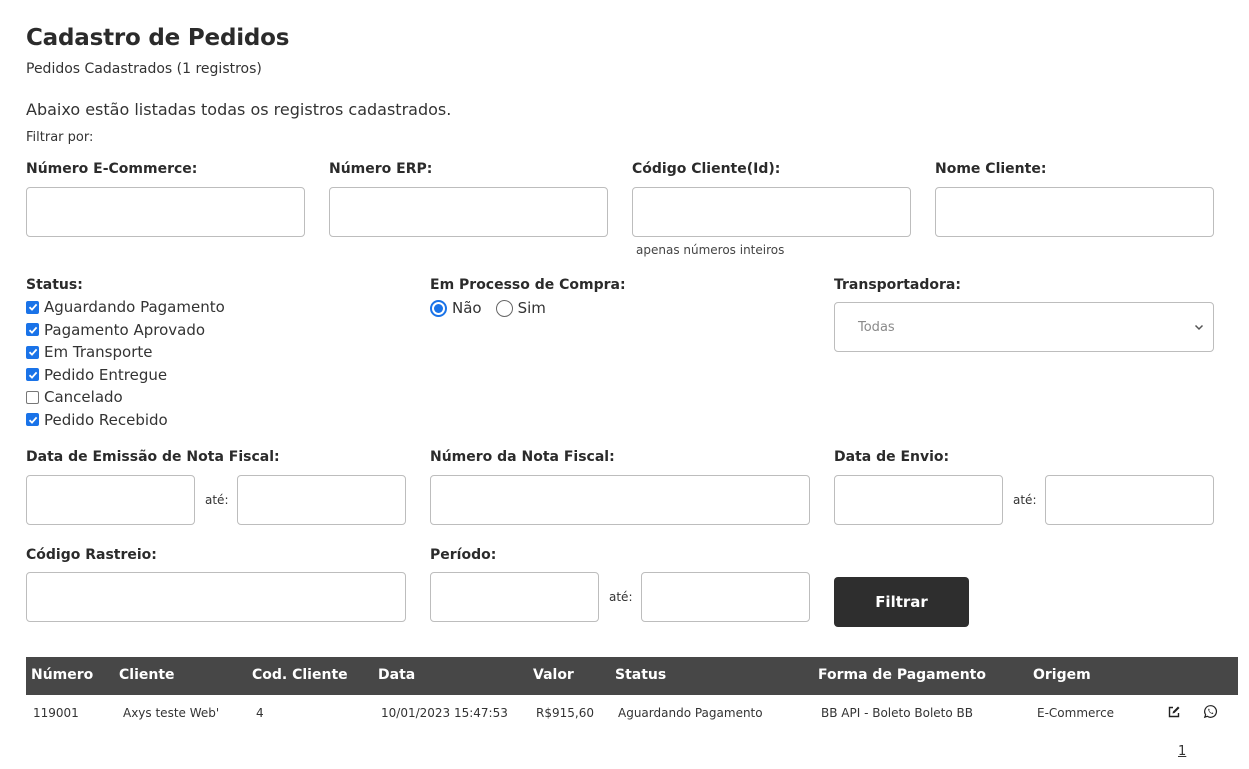 Image resolution: width=1249 pixels, height=769 pixels. What do you see at coordinates (62, 675) in the screenshot?
I see `col-header-numero: Número` at bounding box center [62, 675].